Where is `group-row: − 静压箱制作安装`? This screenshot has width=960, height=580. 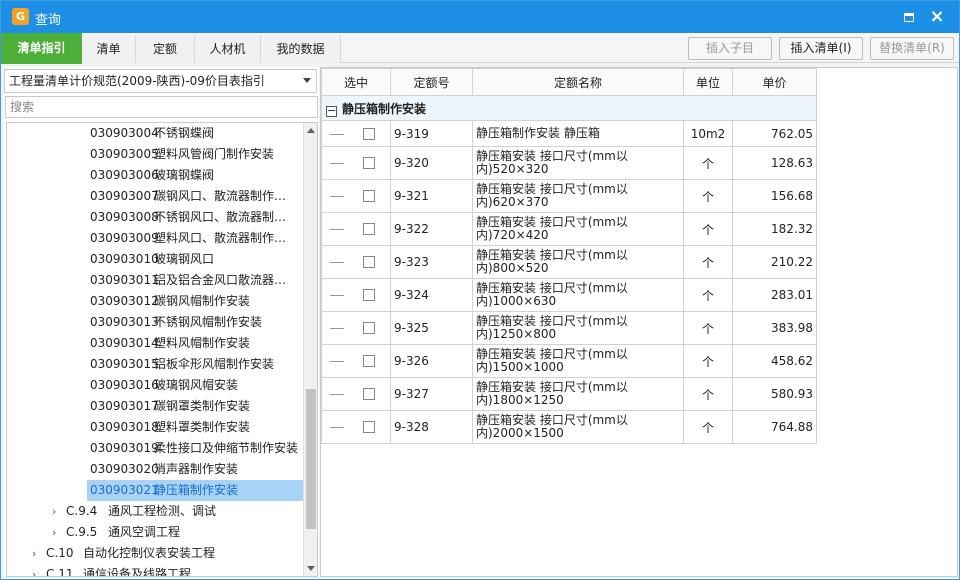 group-row: − 静压箱制作安装 is located at coordinates (569, 108).